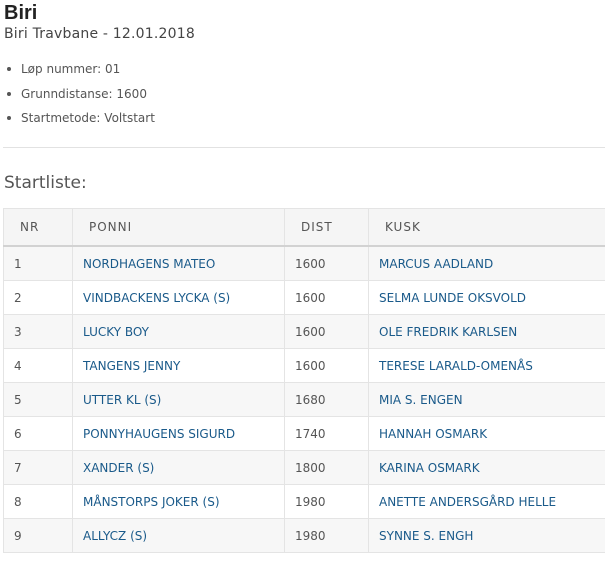  What do you see at coordinates (149, 264) in the screenshot?
I see `pony-link: NORDHAGENS MATEO` at bounding box center [149, 264].